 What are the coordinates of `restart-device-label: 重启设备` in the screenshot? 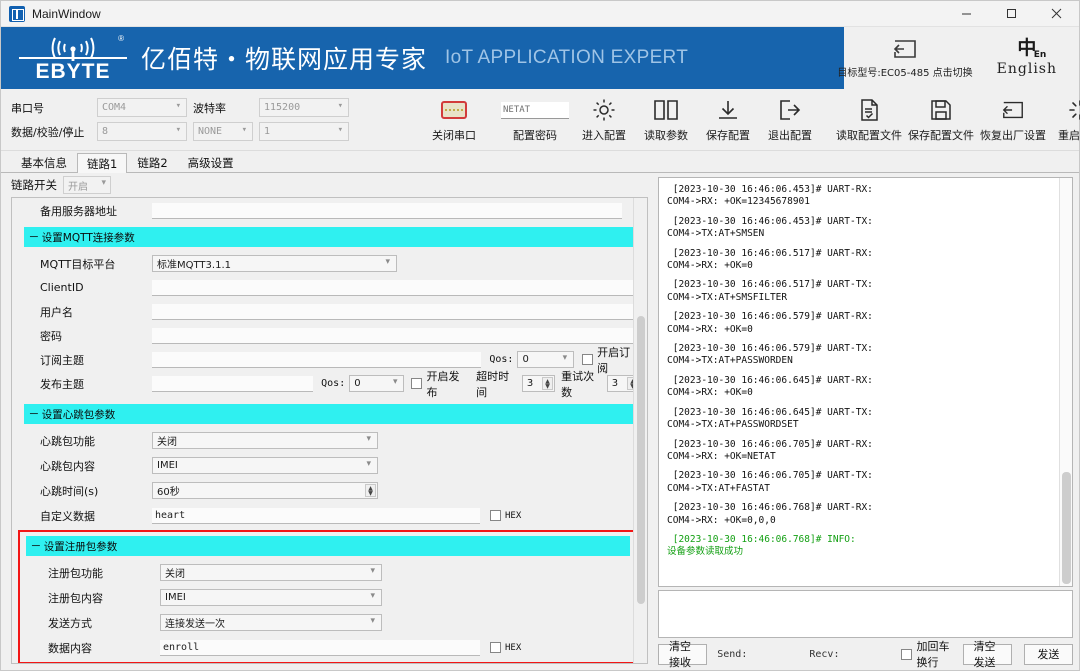 It's located at (1069, 135).